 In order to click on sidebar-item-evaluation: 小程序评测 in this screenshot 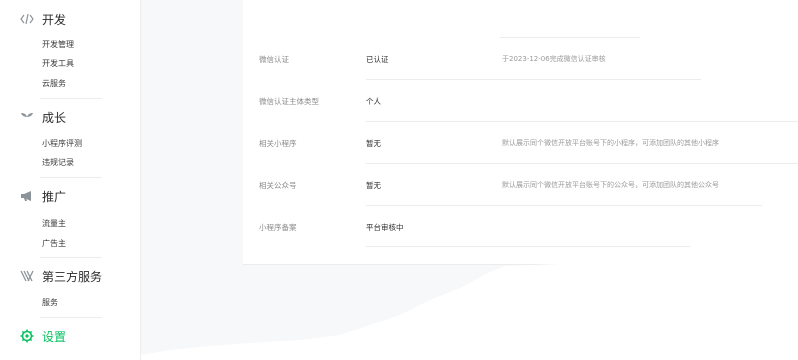, I will do `click(62, 144)`.